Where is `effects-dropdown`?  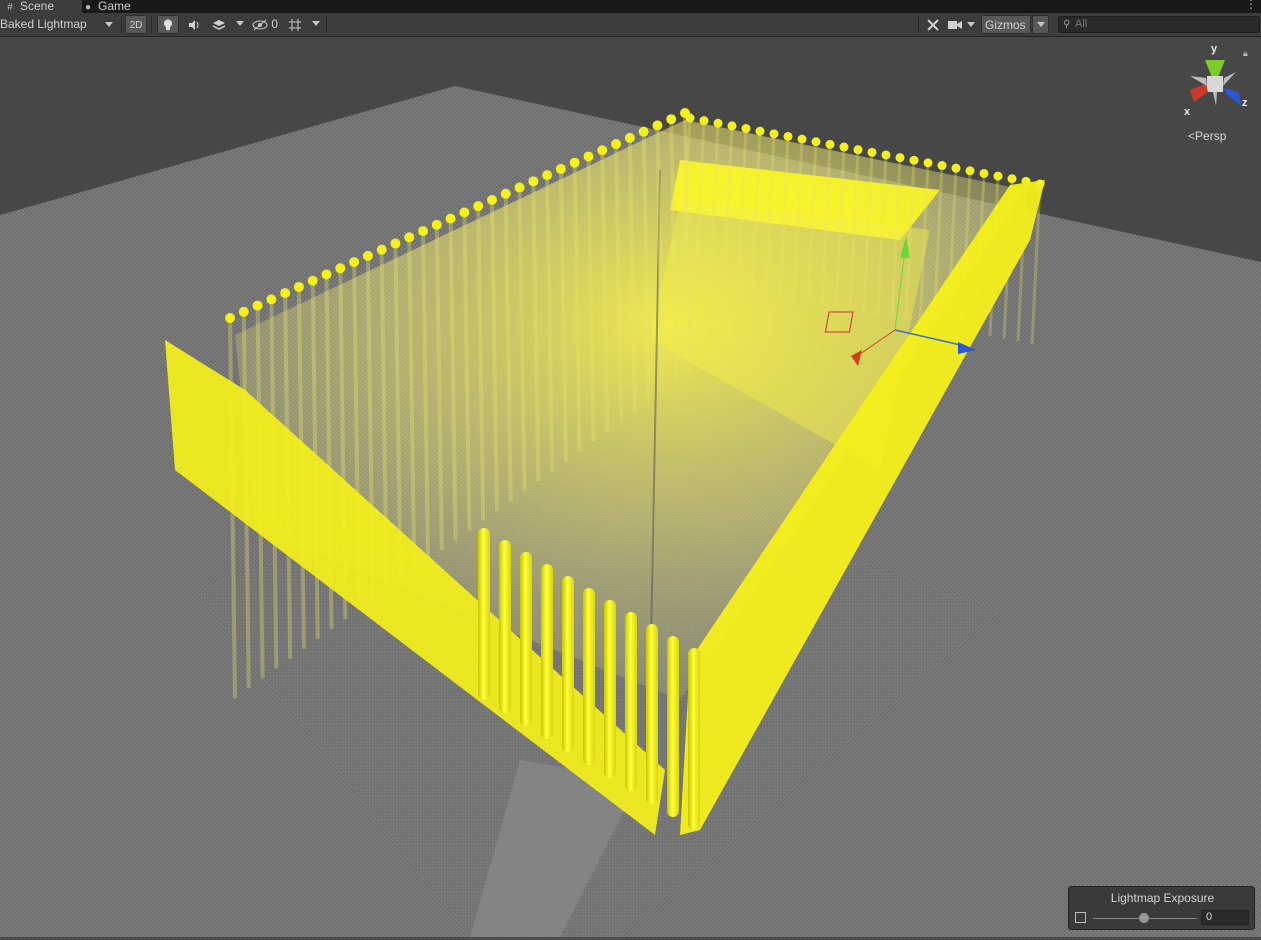
effects-dropdown is located at coordinates (240, 24).